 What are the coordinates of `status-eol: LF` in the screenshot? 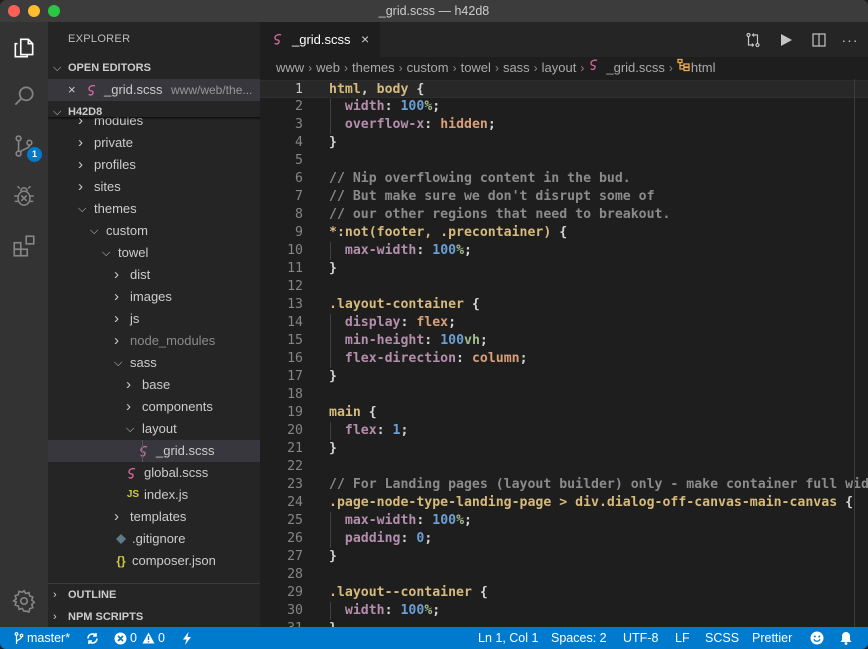 It's located at (682, 638).